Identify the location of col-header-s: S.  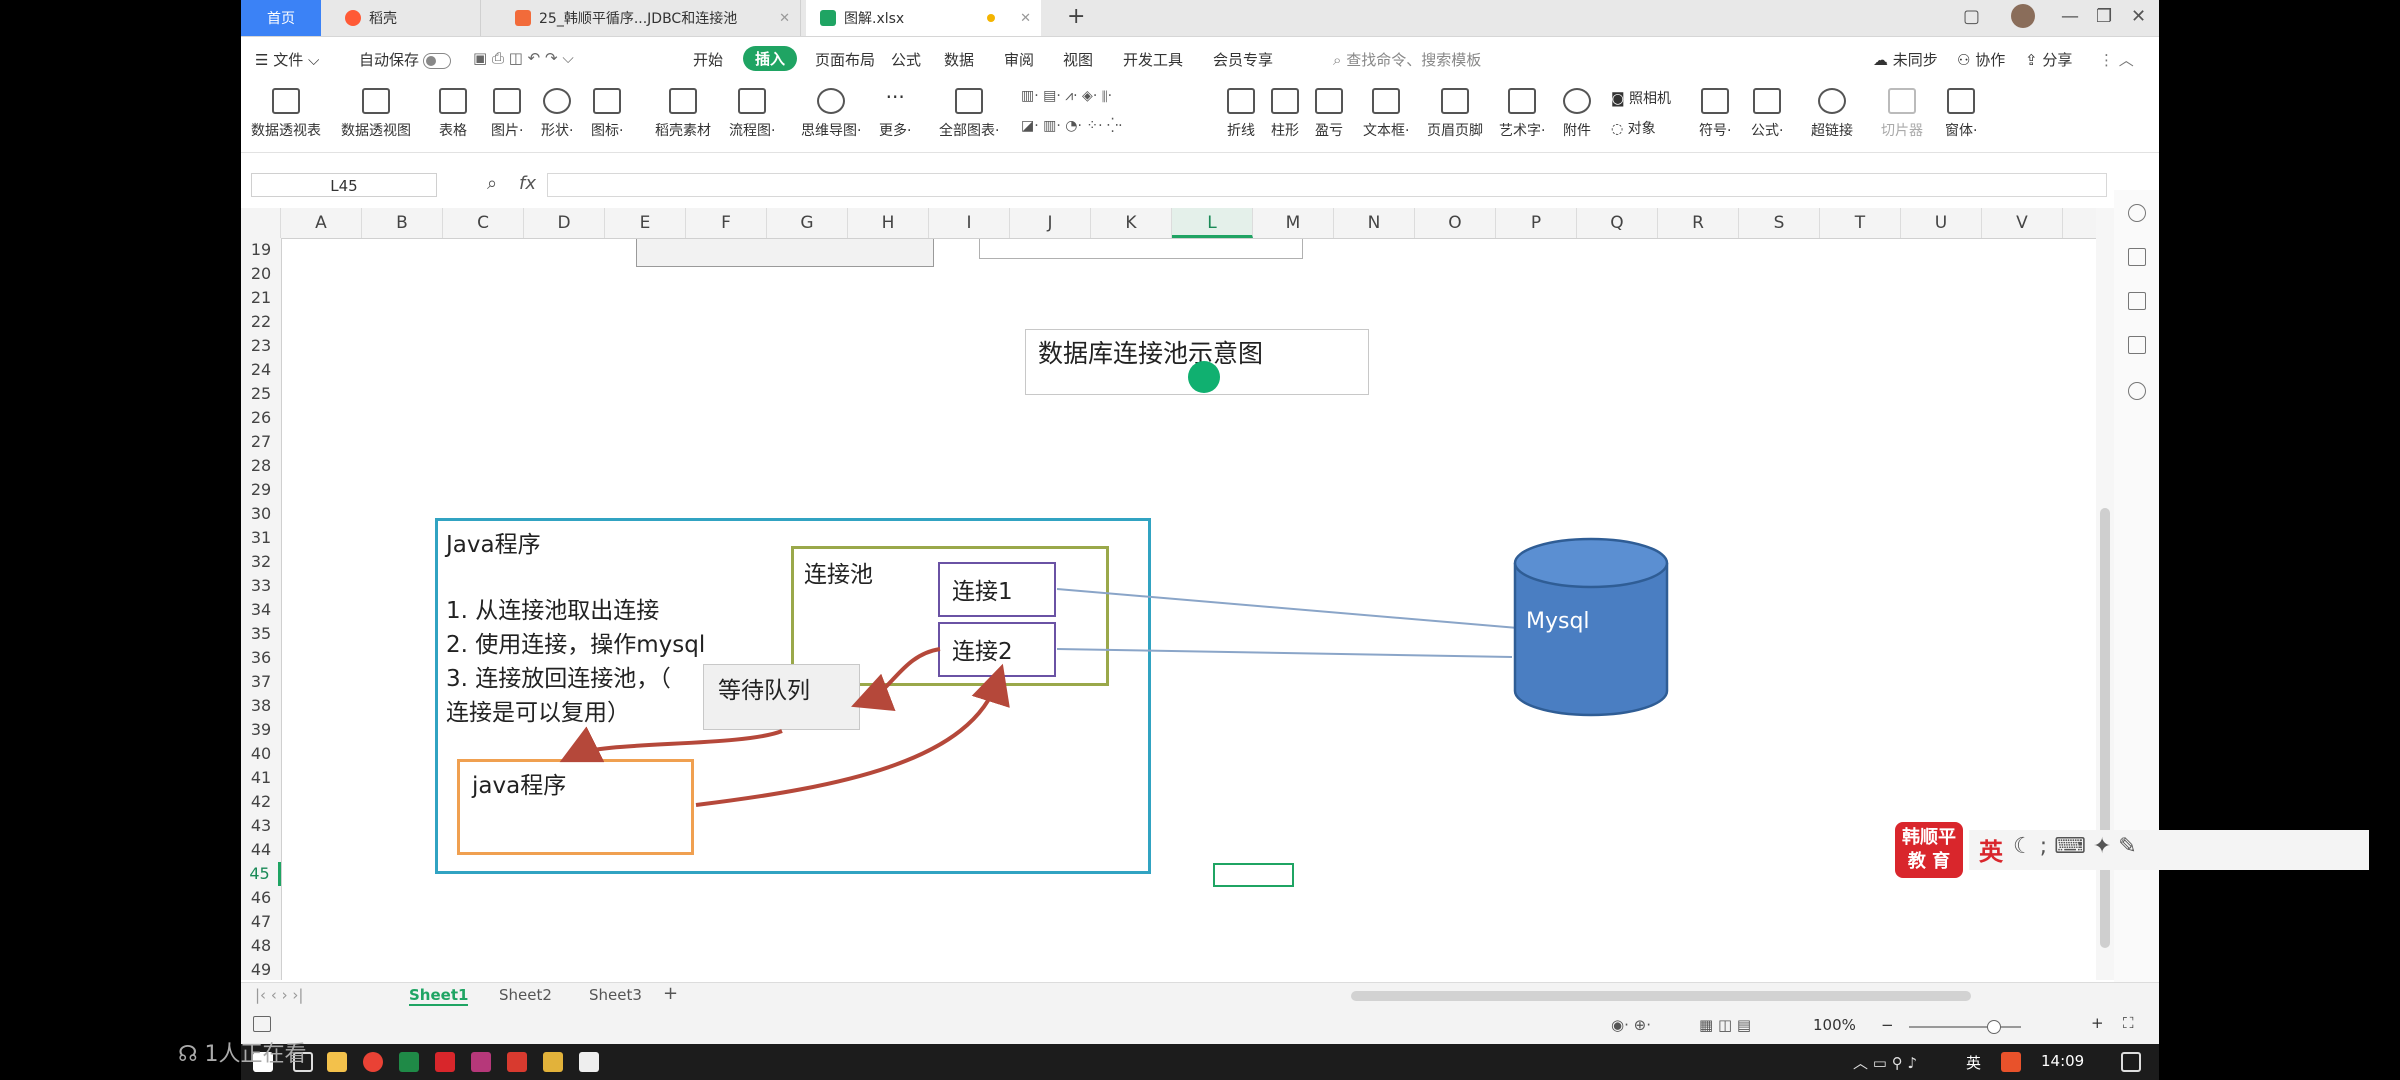
(1779, 223).